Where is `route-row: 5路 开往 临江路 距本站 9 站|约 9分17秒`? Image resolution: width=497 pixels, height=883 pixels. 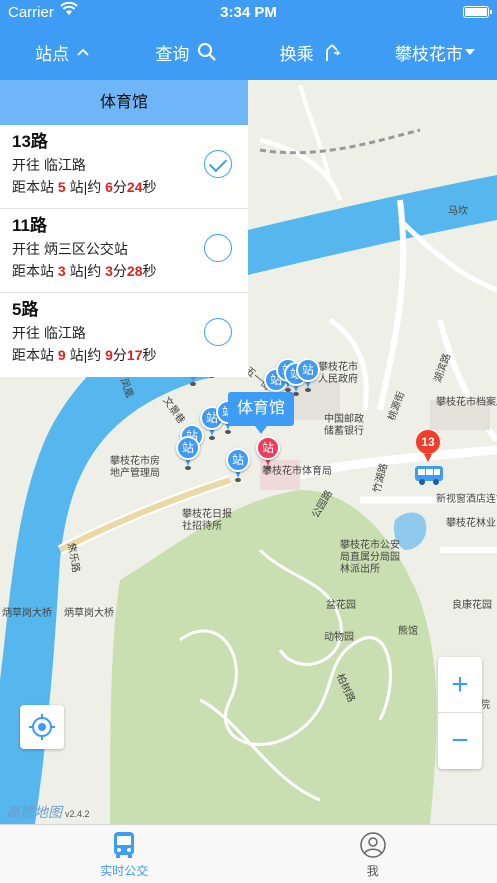
route-row: 5路 开往 临江路 距本站 9 站|约 9分17秒 is located at coordinates (124, 335).